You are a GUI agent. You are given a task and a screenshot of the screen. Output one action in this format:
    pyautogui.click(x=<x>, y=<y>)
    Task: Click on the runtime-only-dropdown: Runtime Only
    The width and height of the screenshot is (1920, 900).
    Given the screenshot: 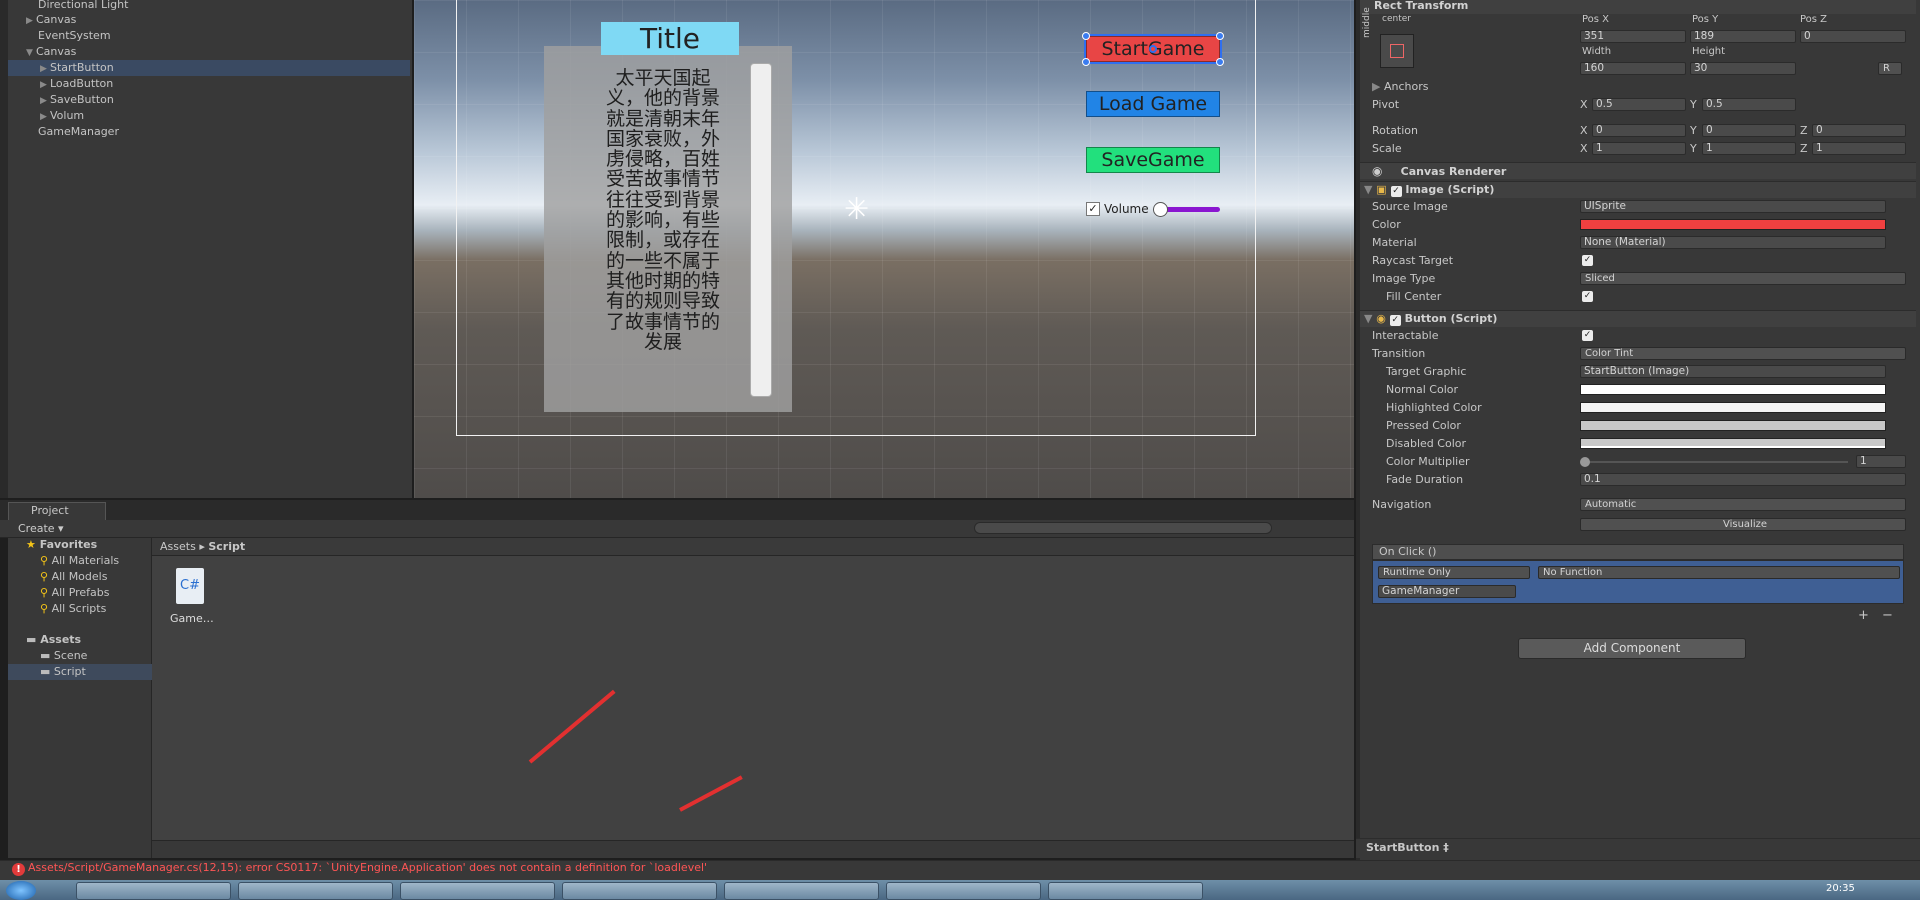 What is the action you would take?
    pyautogui.click(x=1454, y=572)
    